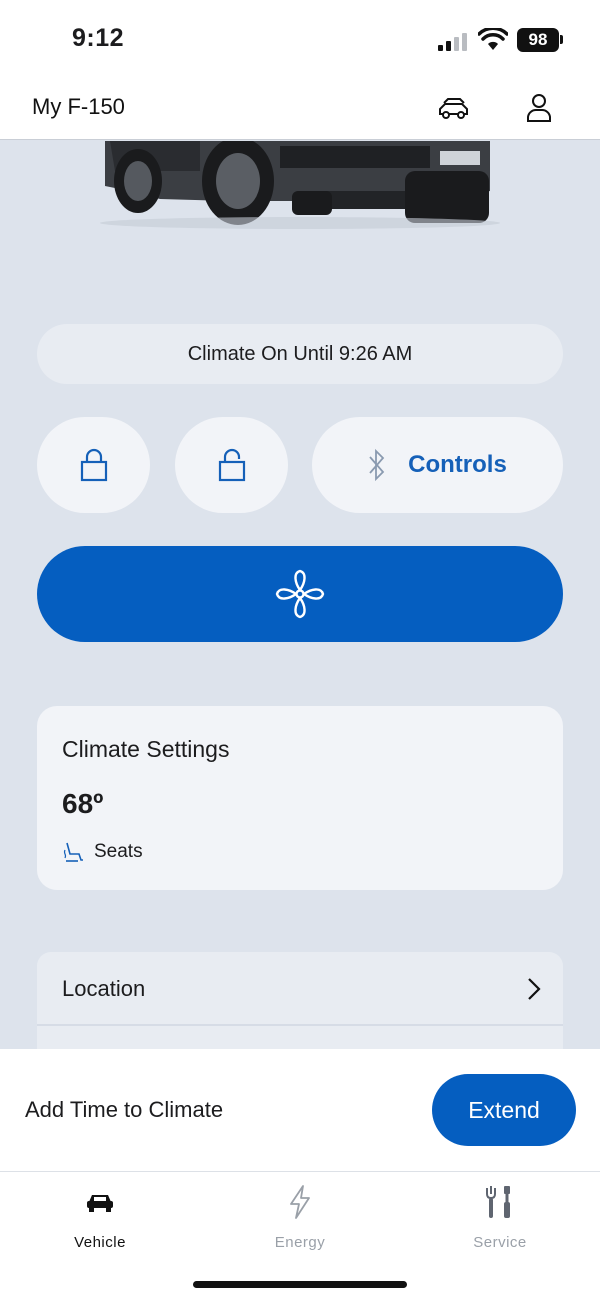  What do you see at coordinates (124, 1109) in the screenshot?
I see `add-time-label: Add Time to Climate` at bounding box center [124, 1109].